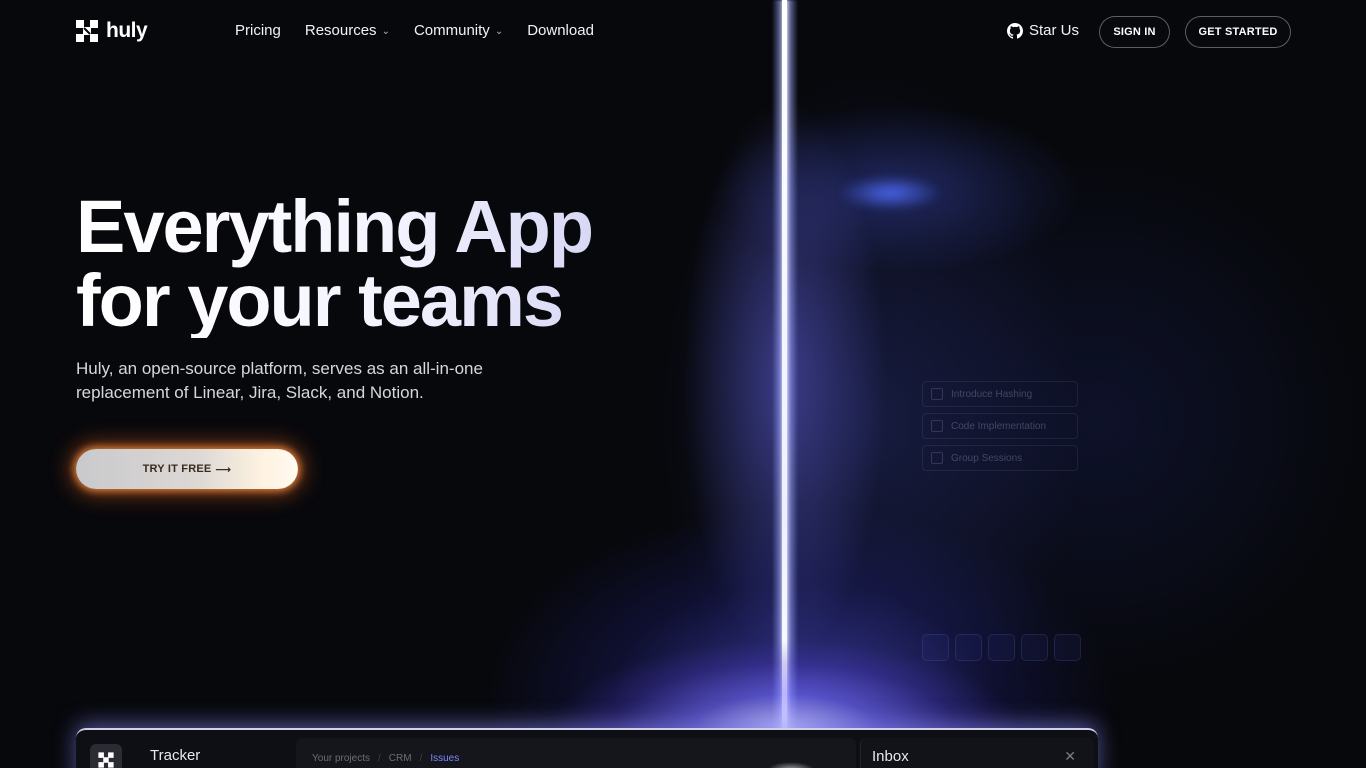 This screenshot has height=768, width=1366. I want to click on sign-in-button: SIGN IN, so click(1134, 32).